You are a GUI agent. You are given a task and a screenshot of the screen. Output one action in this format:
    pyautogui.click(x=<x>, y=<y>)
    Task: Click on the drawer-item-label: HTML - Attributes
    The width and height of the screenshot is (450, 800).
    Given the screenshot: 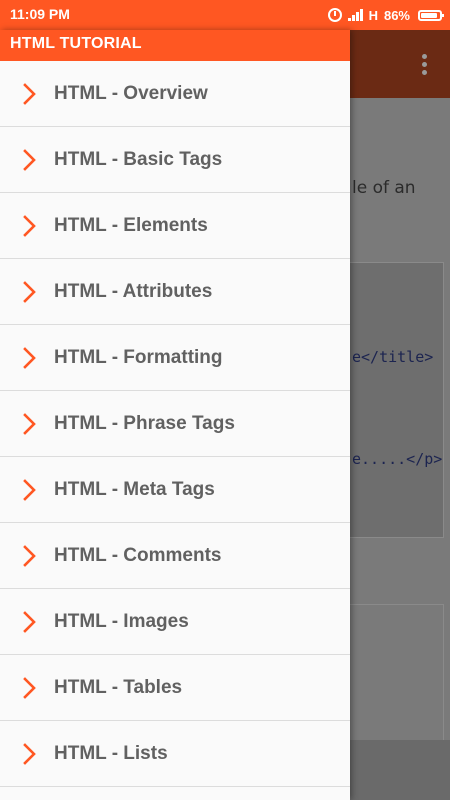 What is the action you would take?
    pyautogui.click(x=133, y=291)
    